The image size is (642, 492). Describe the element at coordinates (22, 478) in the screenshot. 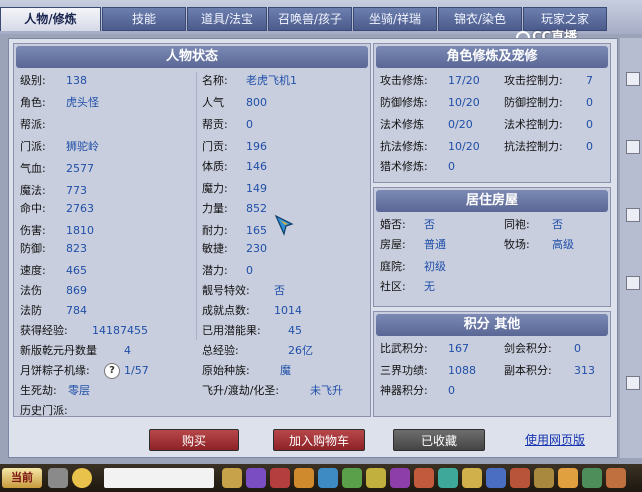

I see `taskbar-current-button: 当前` at that location.